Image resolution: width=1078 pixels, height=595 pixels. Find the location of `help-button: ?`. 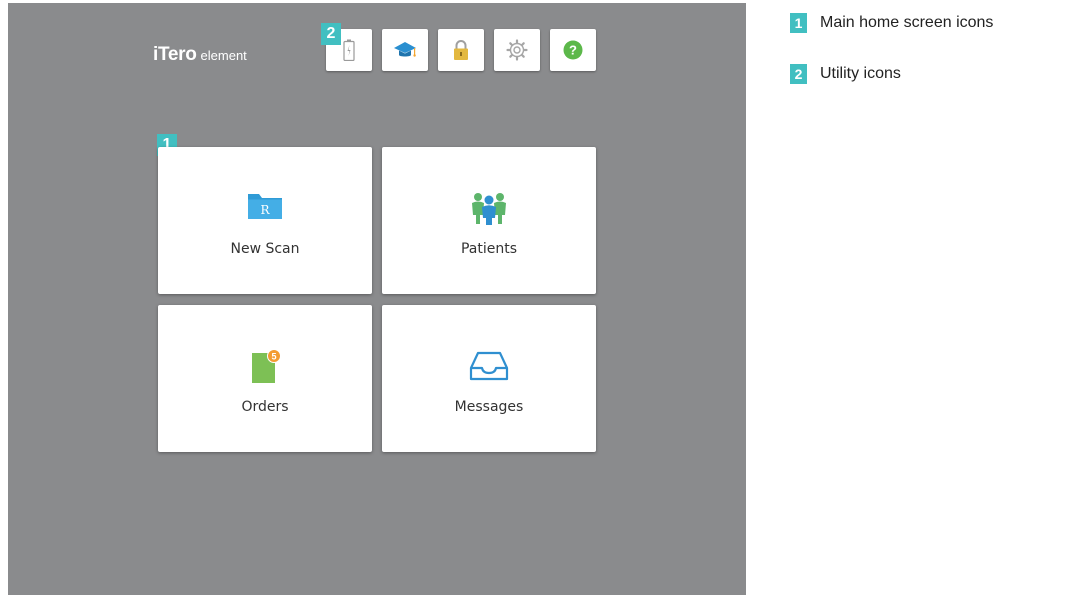

help-button: ? is located at coordinates (573, 50).